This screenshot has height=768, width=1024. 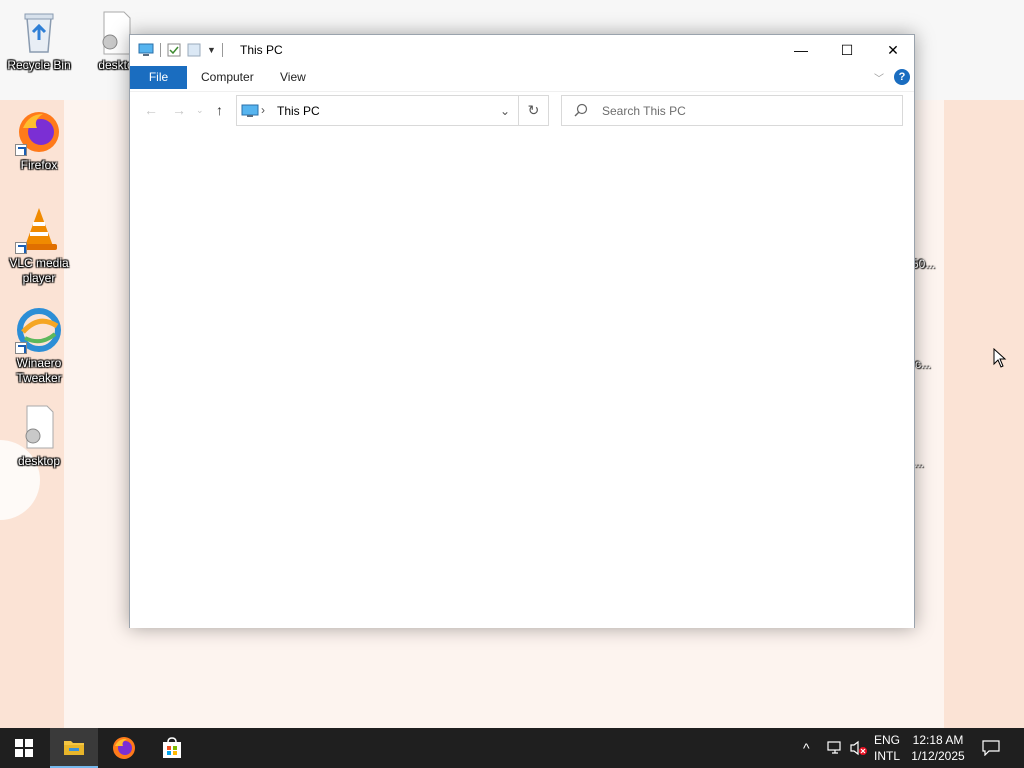 I want to click on minimize-button: —, so click(x=801, y=50).